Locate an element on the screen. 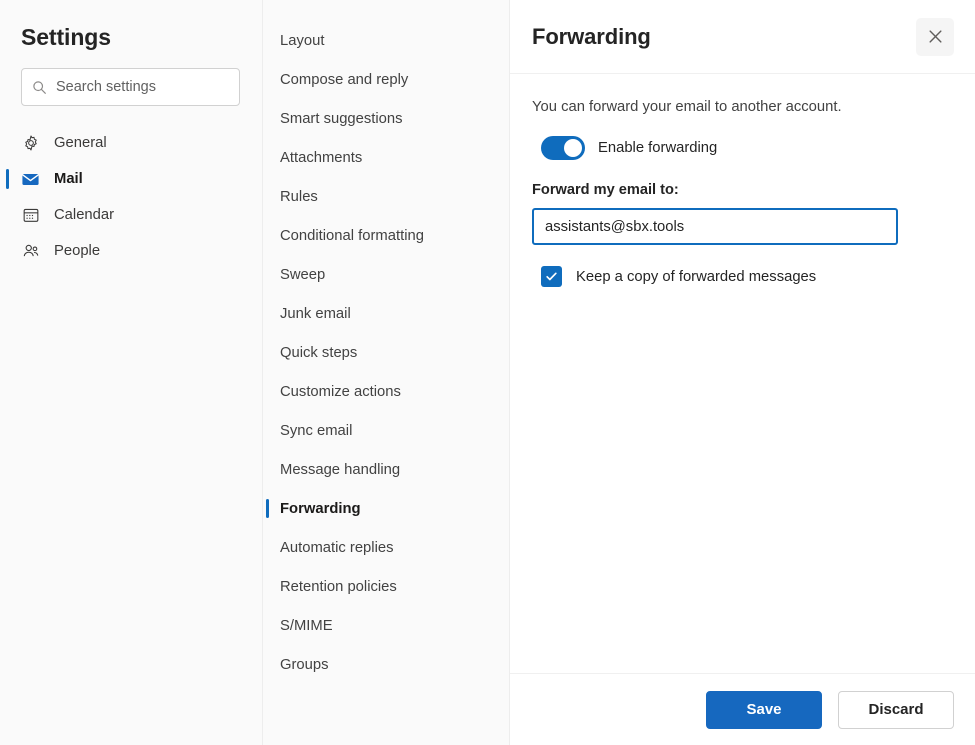 Image resolution: width=975 pixels, height=745 pixels. toggle-knob is located at coordinates (573, 148).